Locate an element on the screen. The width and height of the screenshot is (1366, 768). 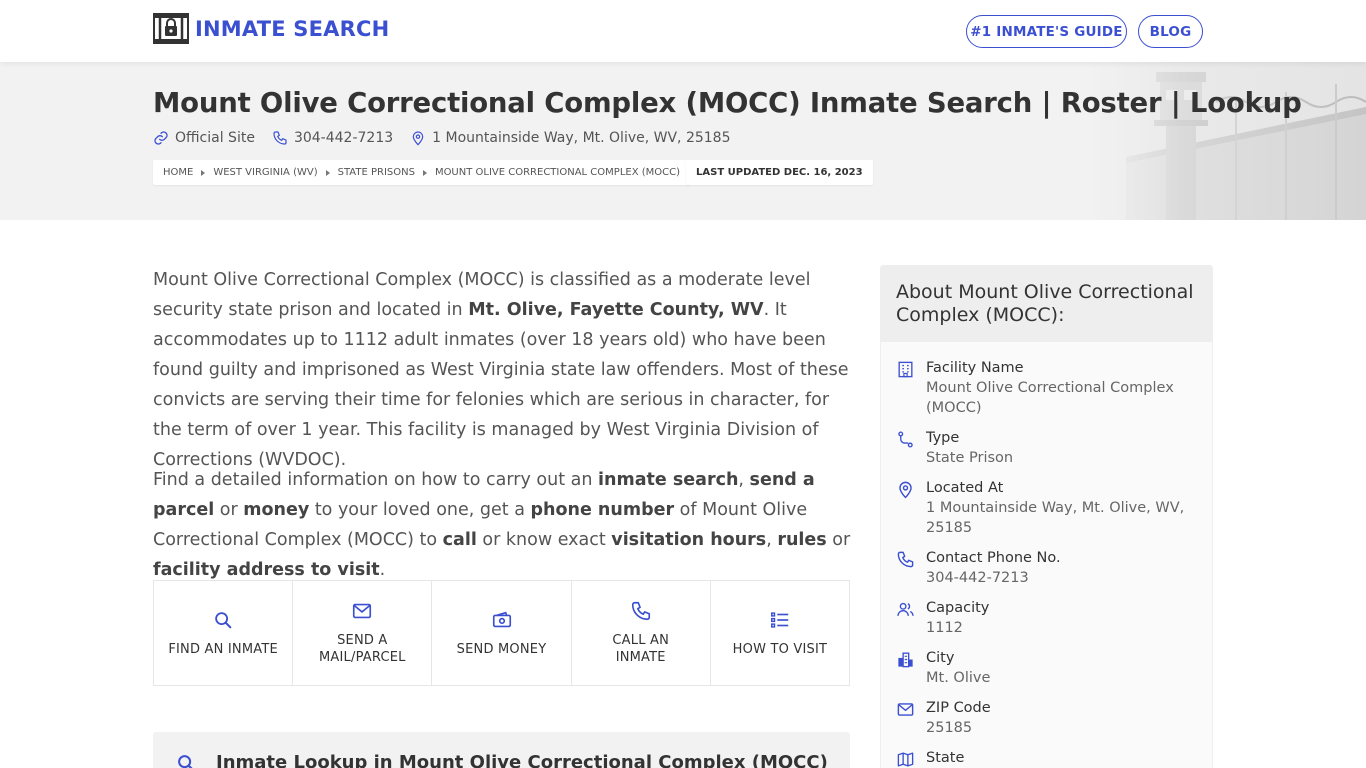
fact-contact-phone: Contact Phone No. 304-442-7213 is located at coordinates (1046, 568).